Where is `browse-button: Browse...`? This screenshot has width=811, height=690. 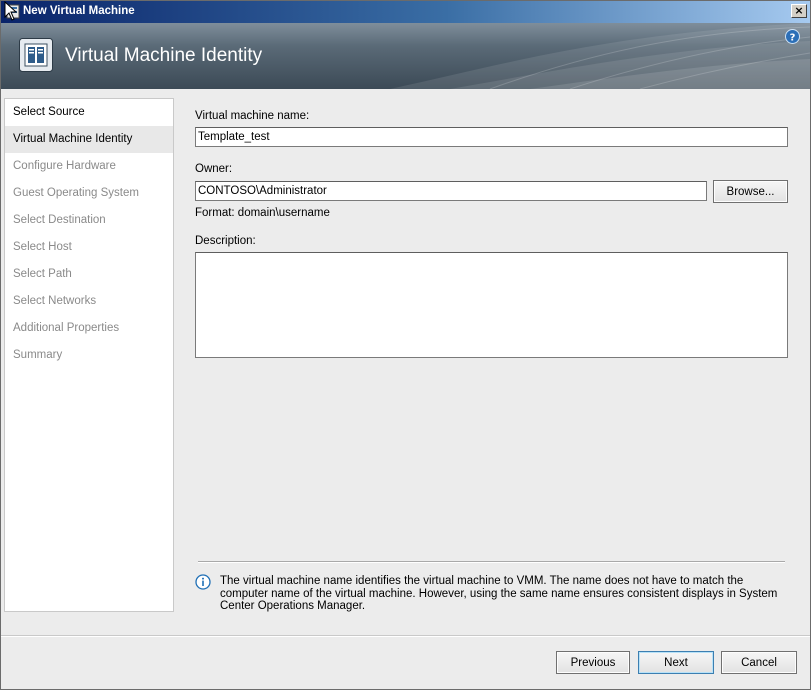 browse-button: Browse... is located at coordinates (750, 191).